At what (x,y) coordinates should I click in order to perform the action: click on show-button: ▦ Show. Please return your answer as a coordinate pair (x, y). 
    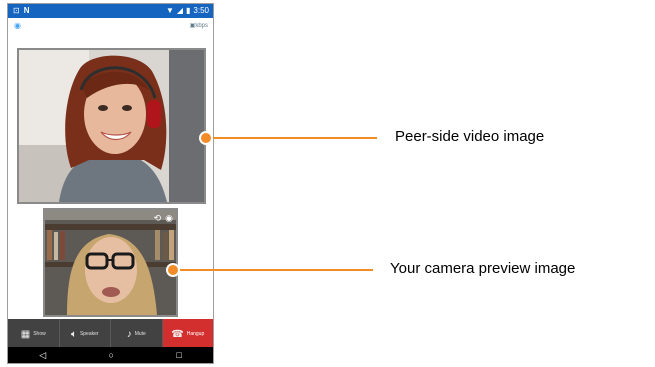
    Looking at the image, I should click on (34, 334).